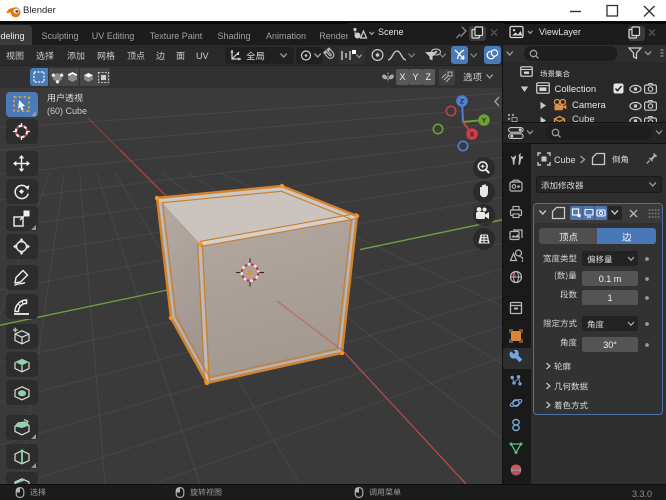 This screenshot has width=666, height=500. Describe the element at coordinates (484, 120) in the screenshot. I see `svg-text: Y` at that location.